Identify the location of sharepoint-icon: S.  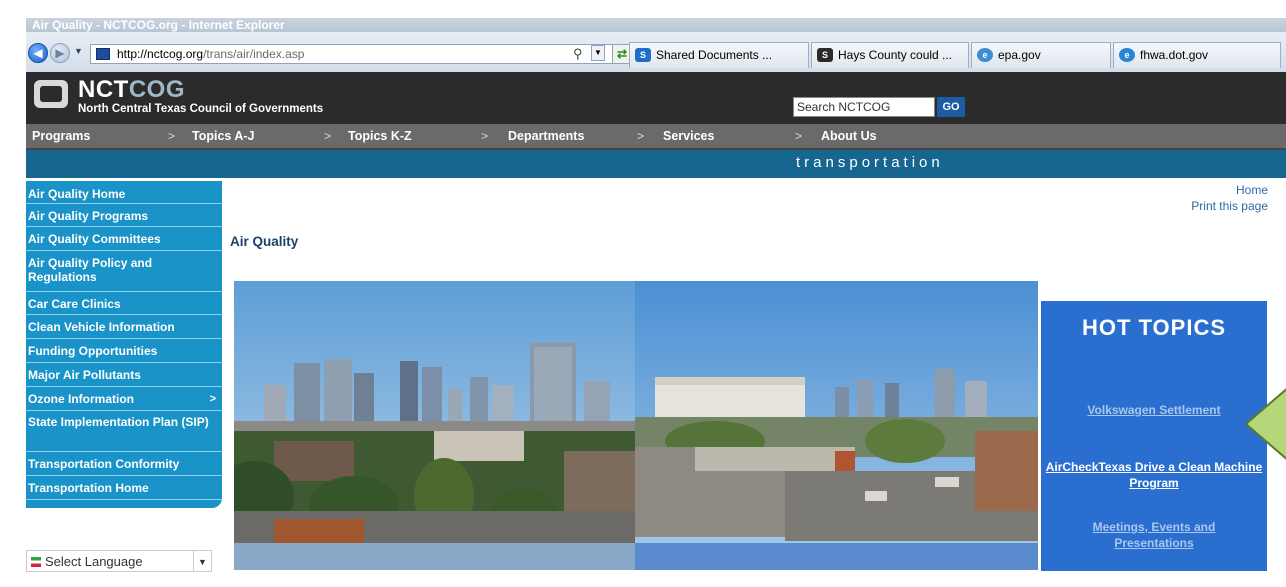
(643, 55).